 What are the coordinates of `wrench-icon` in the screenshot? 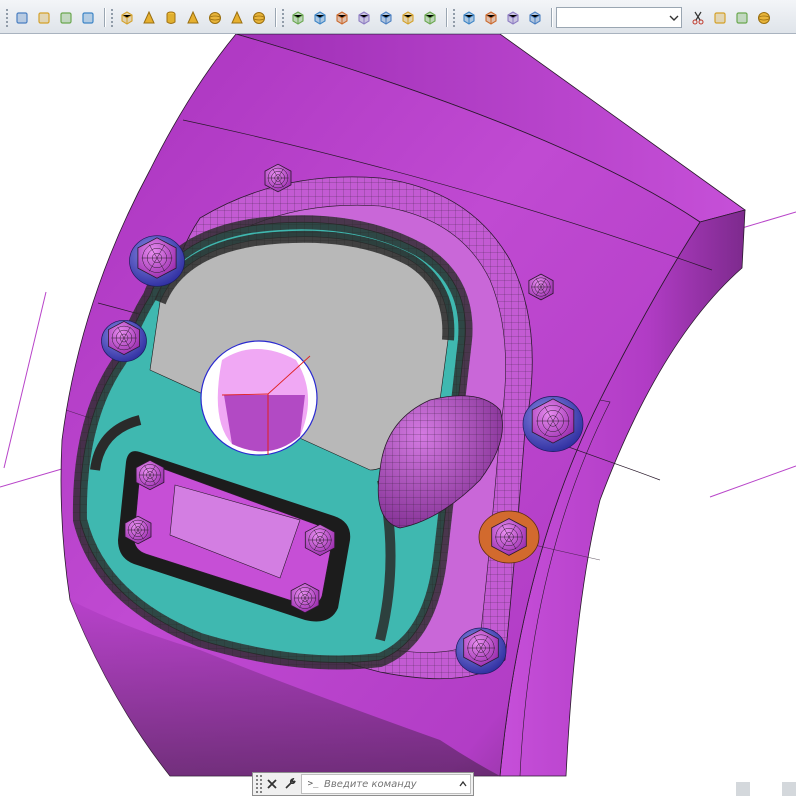 It's located at (290, 784).